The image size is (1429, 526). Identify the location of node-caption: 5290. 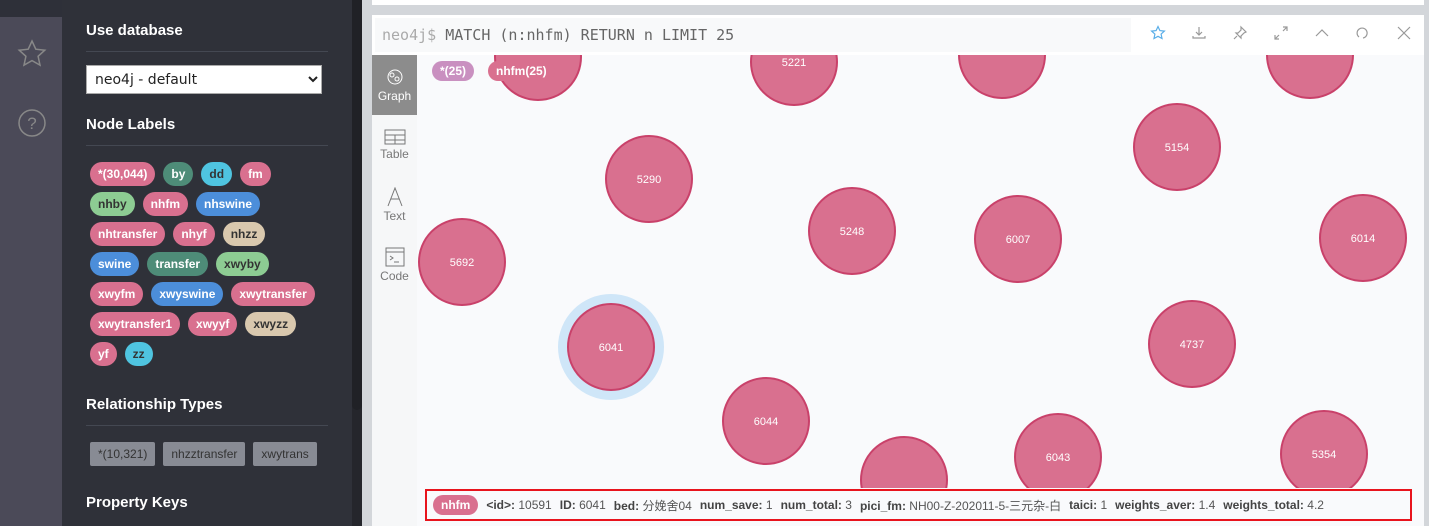
(649, 180).